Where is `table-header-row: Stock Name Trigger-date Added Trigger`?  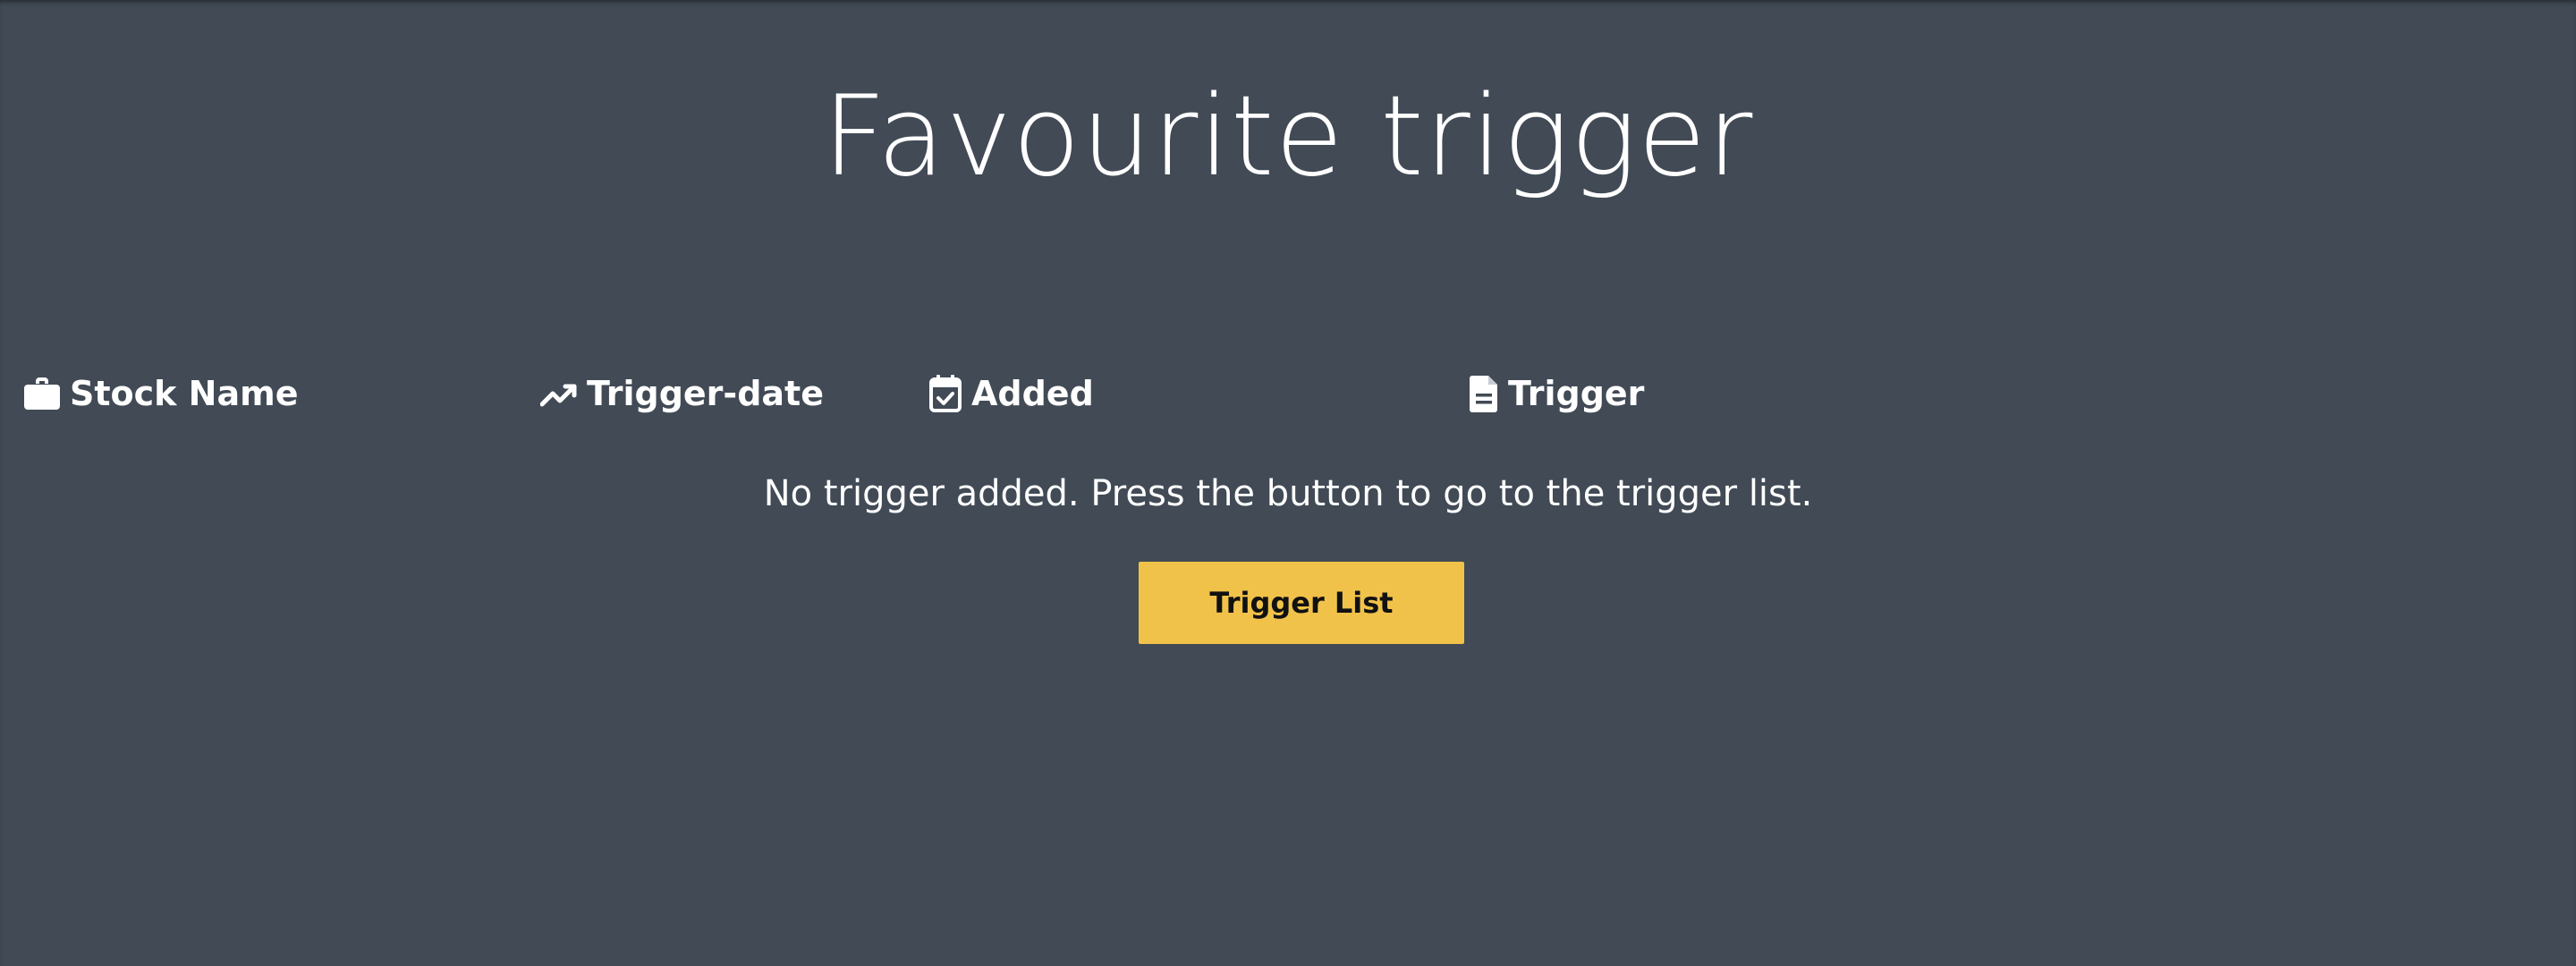
table-header-row: Stock Name Trigger-date Added Trigger is located at coordinates (1288, 393).